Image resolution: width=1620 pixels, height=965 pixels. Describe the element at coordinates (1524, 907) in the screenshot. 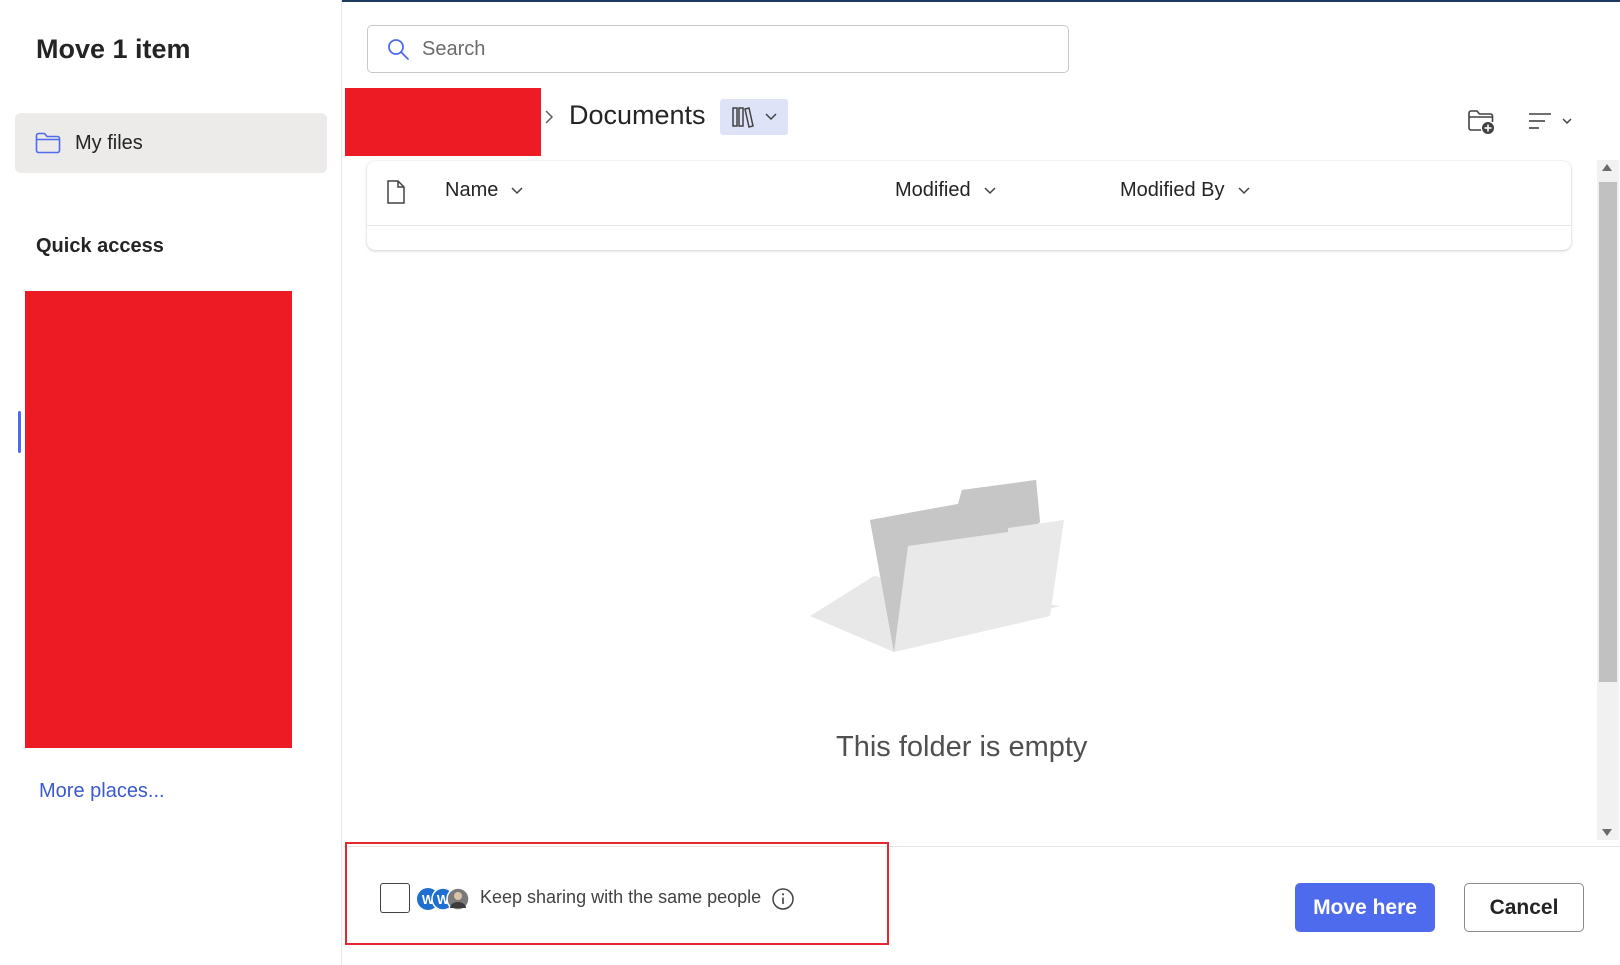

I see `cancel-button: Cancel` at that location.